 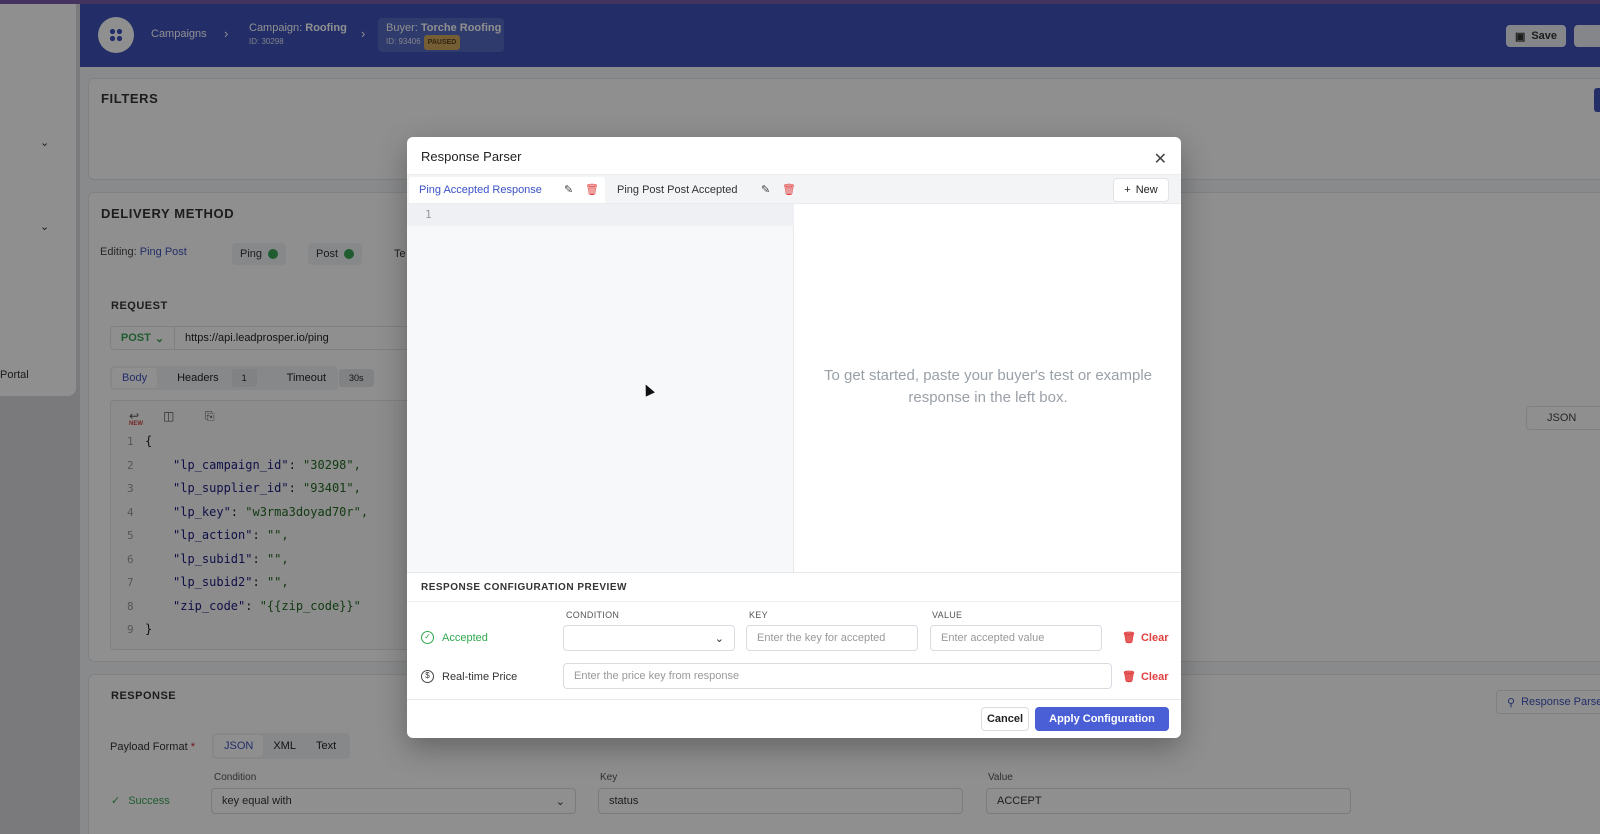 I want to click on tab-timeout-label: Timeout, so click(x=306, y=378).